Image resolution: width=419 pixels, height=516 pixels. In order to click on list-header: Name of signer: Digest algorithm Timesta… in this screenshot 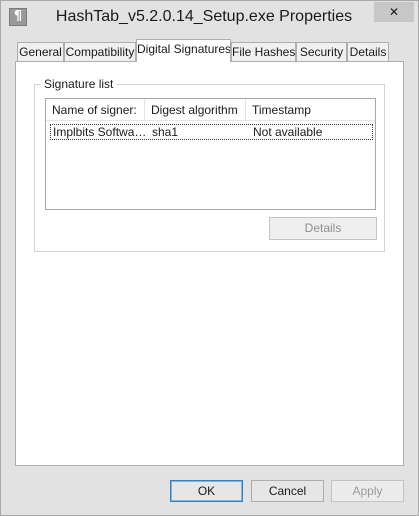, I will do `click(210, 110)`.